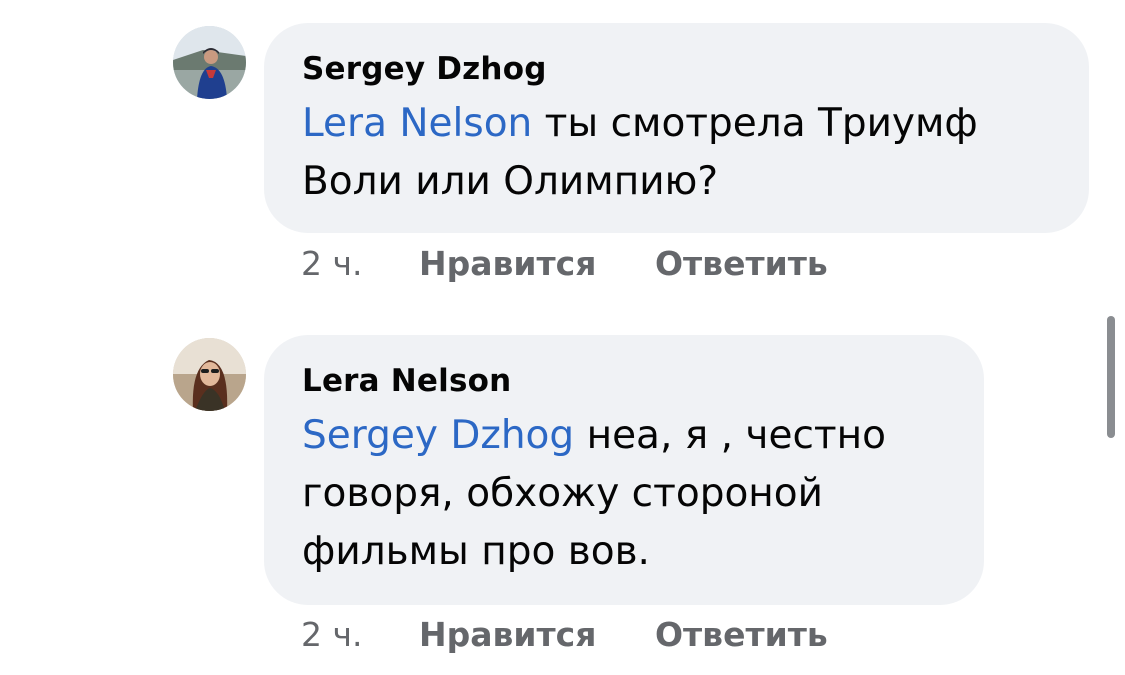 This screenshot has width=1125, height=675. What do you see at coordinates (563, 493) in the screenshot?
I see `comment-text-line: говоря, обхожу стороной` at bounding box center [563, 493].